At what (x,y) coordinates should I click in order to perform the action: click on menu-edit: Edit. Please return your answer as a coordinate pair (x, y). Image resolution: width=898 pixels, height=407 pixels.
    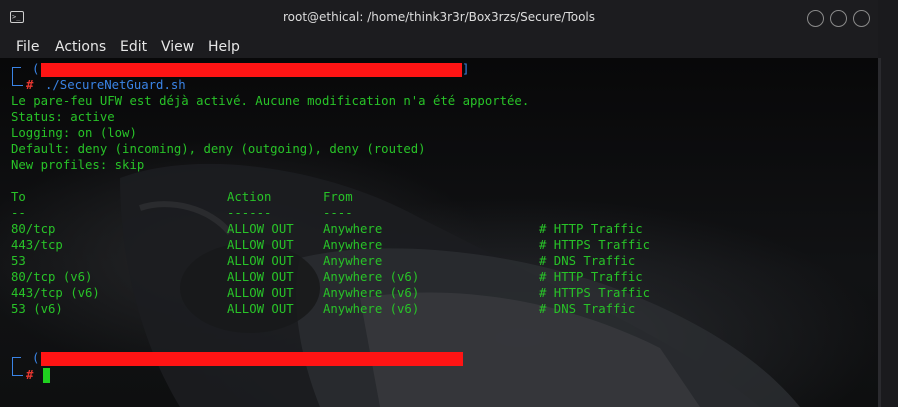
    Looking at the image, I should click on (133, 47).